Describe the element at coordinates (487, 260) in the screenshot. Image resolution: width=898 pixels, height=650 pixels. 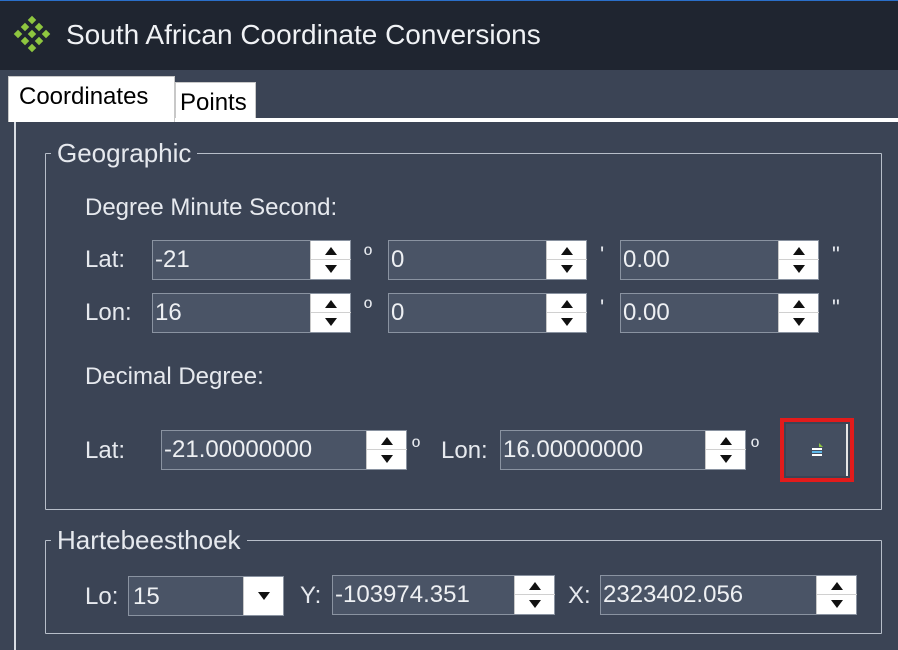
I see `dms-lat-minutes-spinbox: 0` at that location.